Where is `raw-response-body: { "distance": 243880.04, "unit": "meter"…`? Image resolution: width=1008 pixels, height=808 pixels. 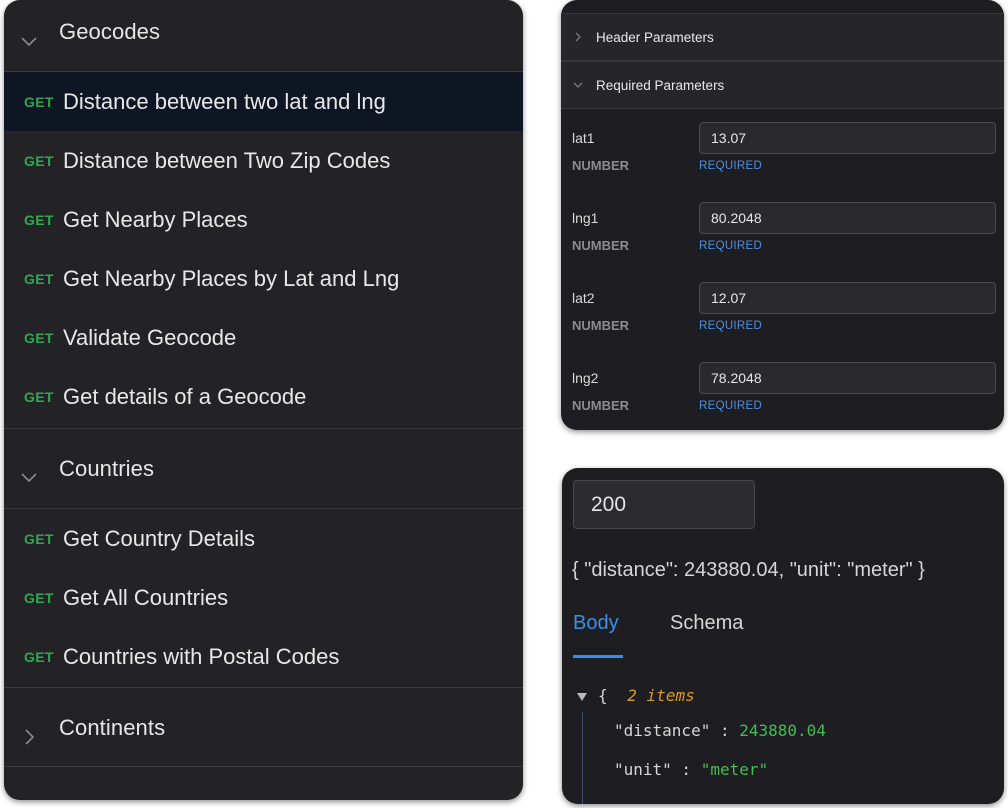 raw-response-body: { "distance": 243880.04, "unit": "meter"… is located at coordinates (748, 570).